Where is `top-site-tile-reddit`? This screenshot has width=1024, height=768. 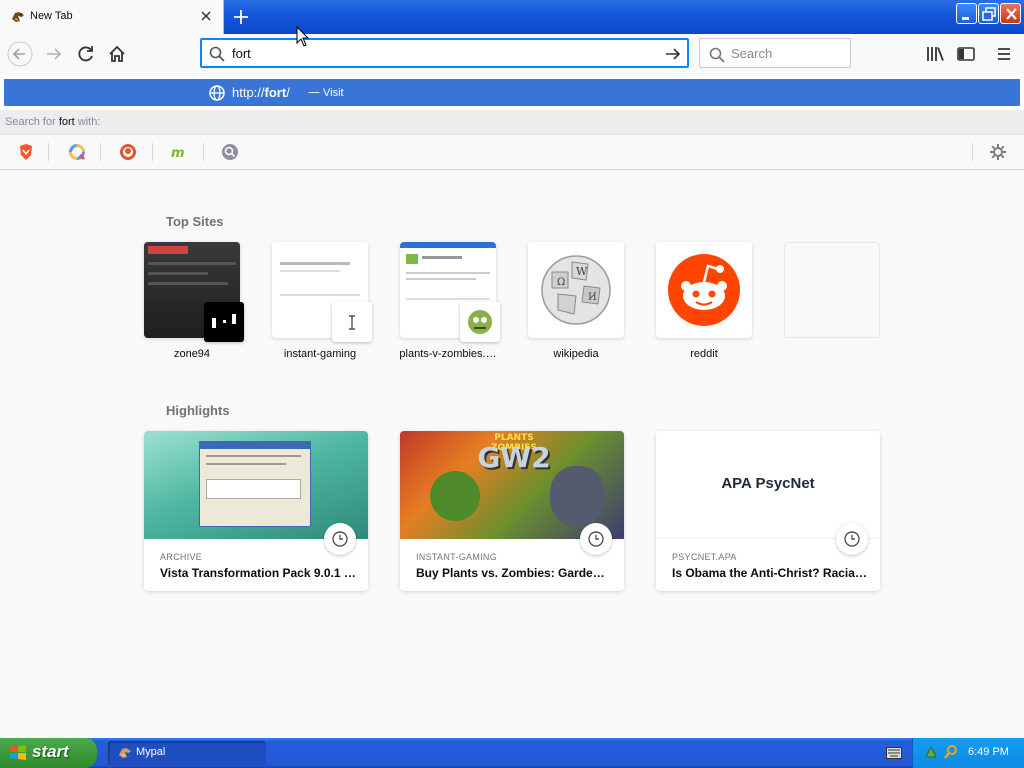
top-site-tile-reddit is located at coordinates (704, 290).